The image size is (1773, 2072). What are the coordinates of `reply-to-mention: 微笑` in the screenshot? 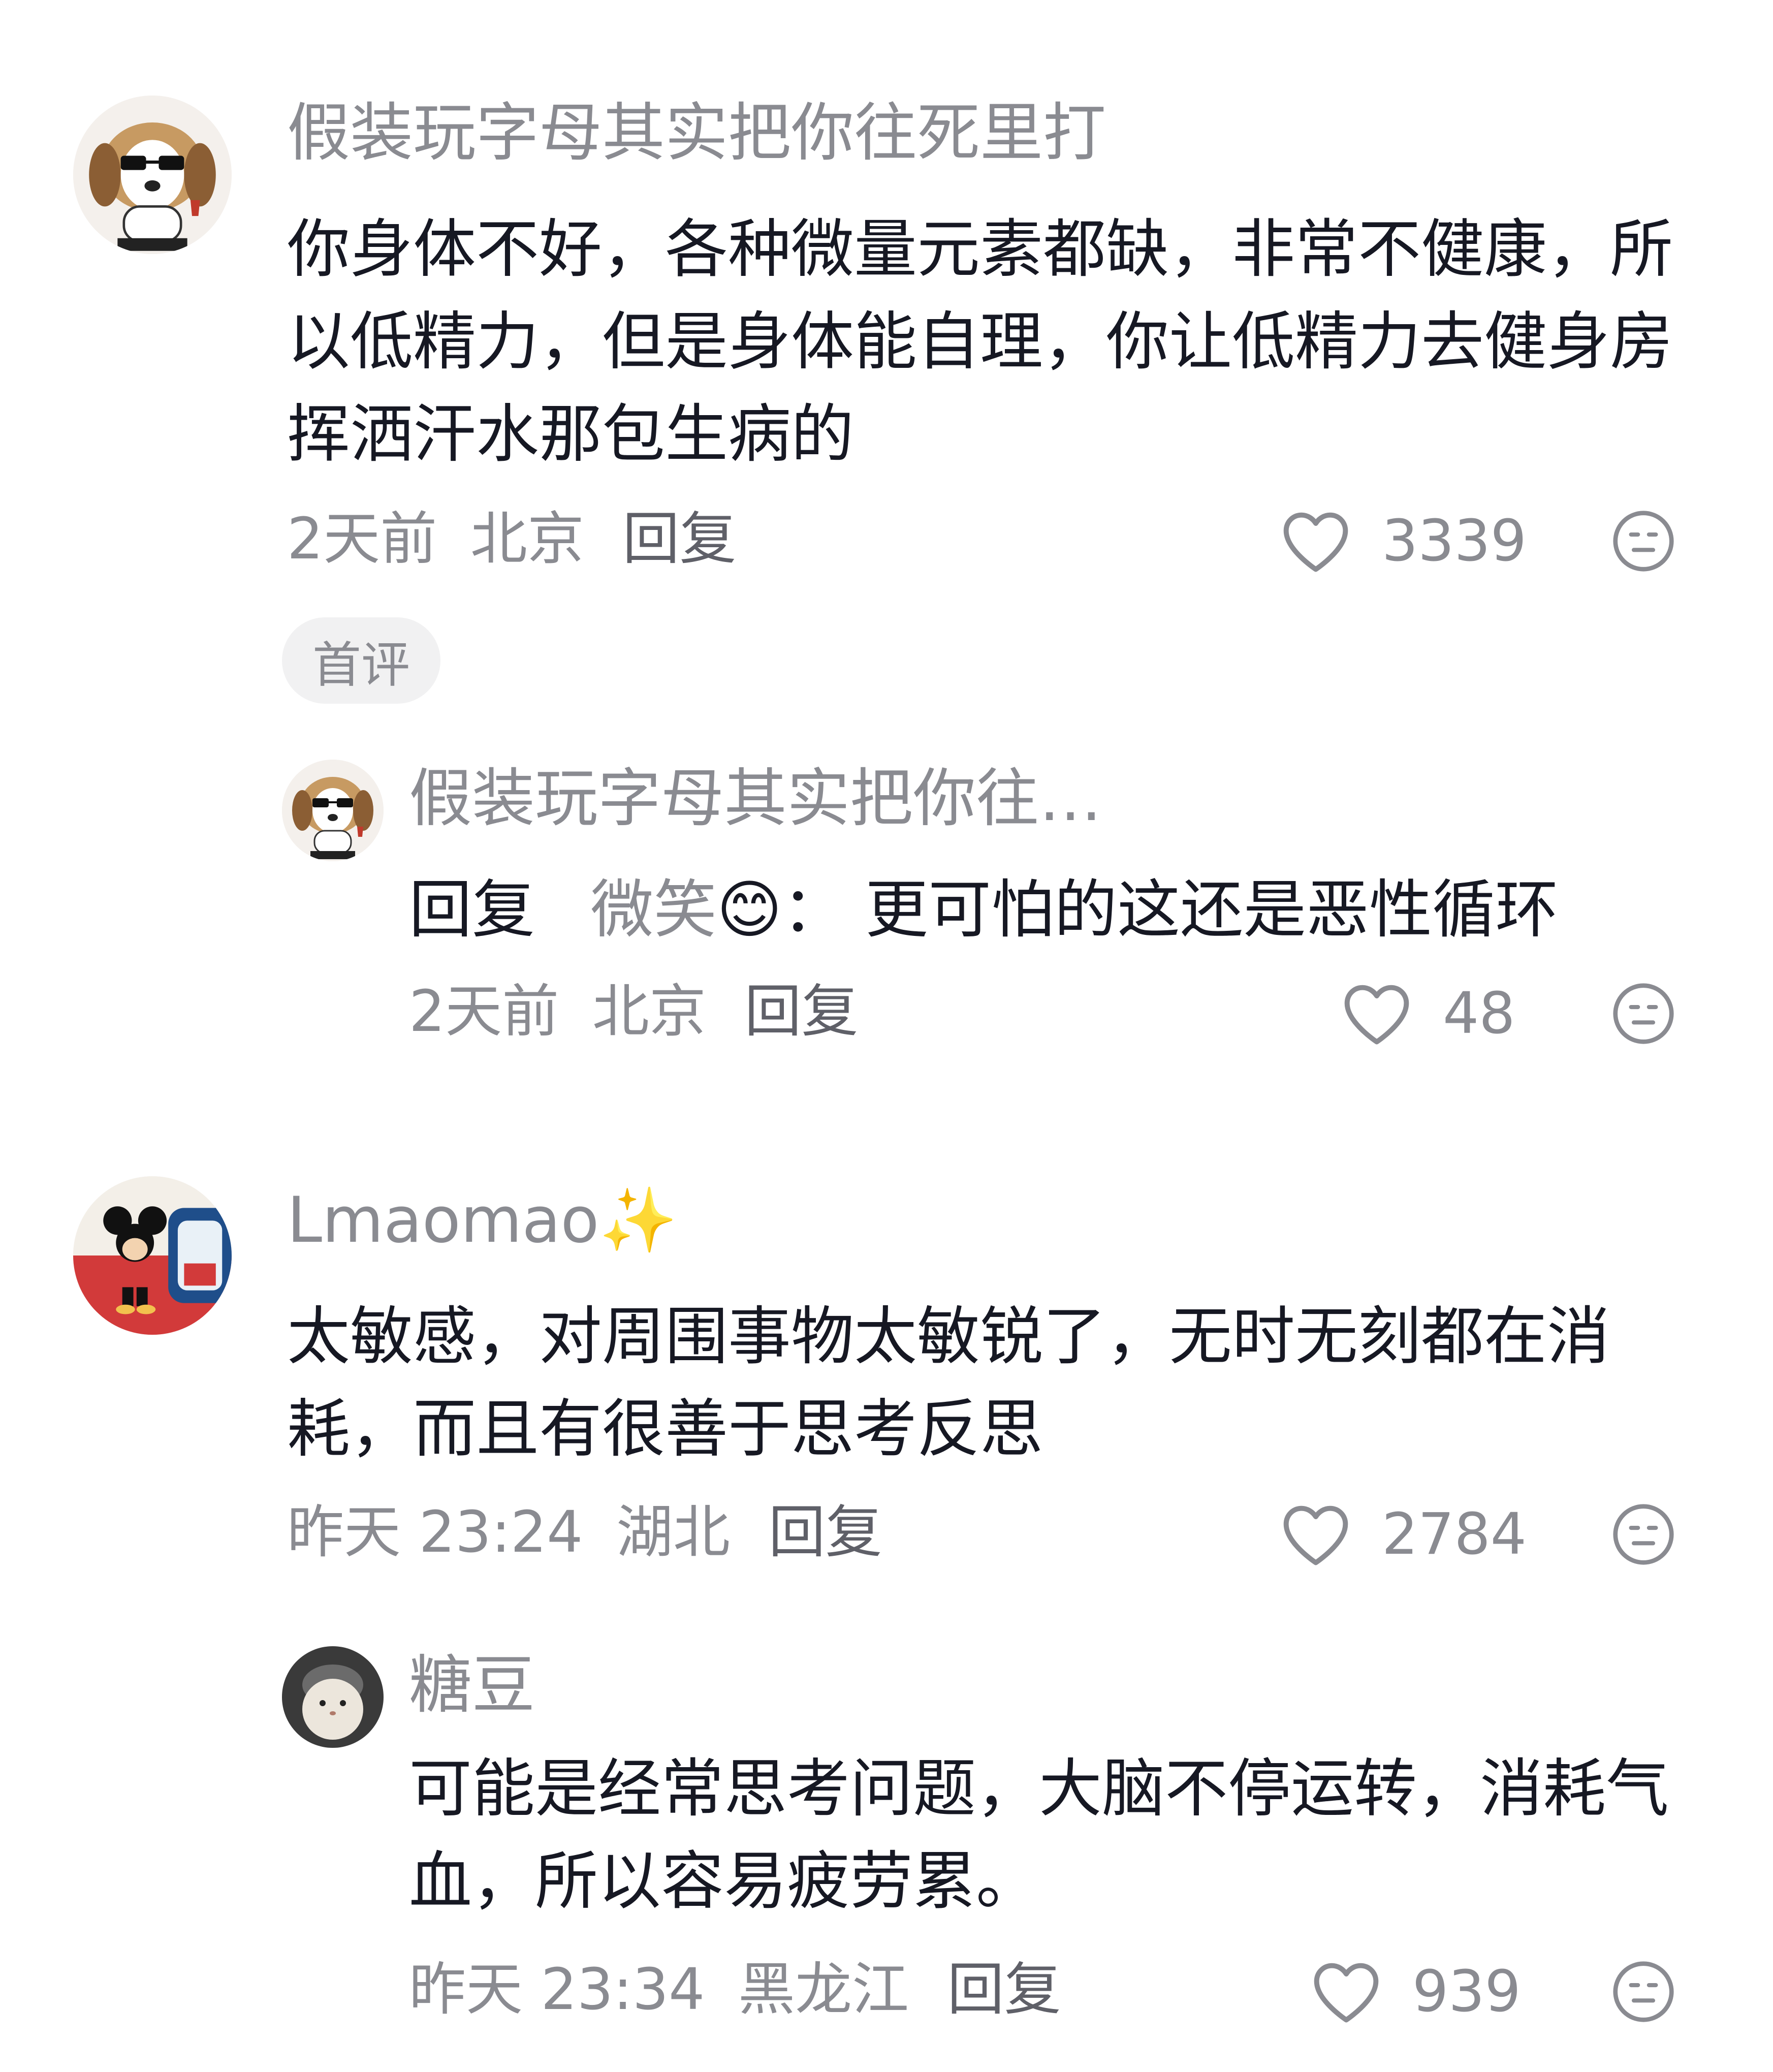 It's located at (653, 910).